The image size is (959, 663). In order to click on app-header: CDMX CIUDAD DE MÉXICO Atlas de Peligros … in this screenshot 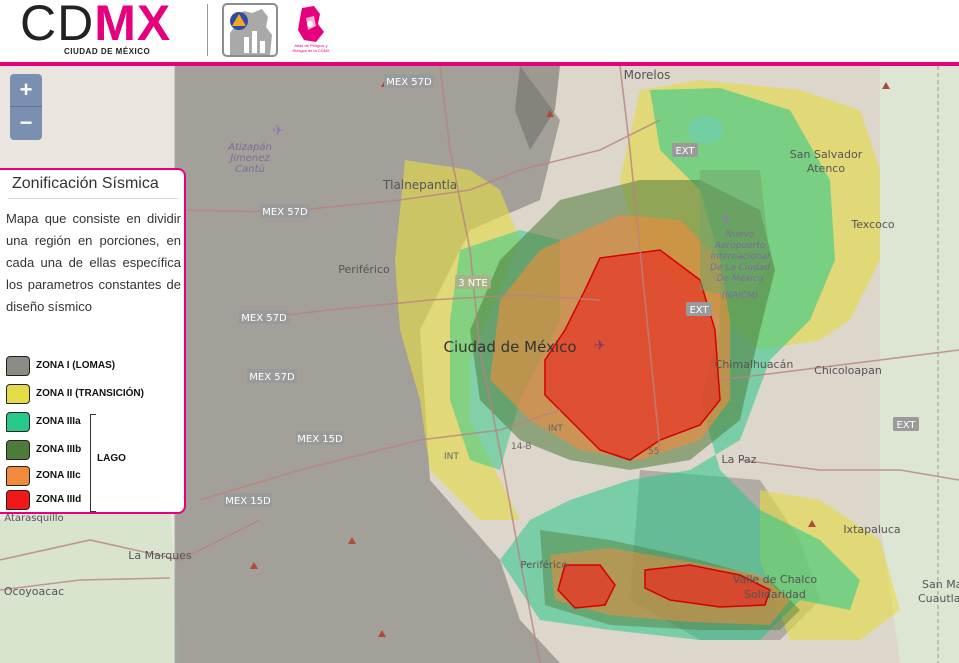, I will do `click(479, 33)`.